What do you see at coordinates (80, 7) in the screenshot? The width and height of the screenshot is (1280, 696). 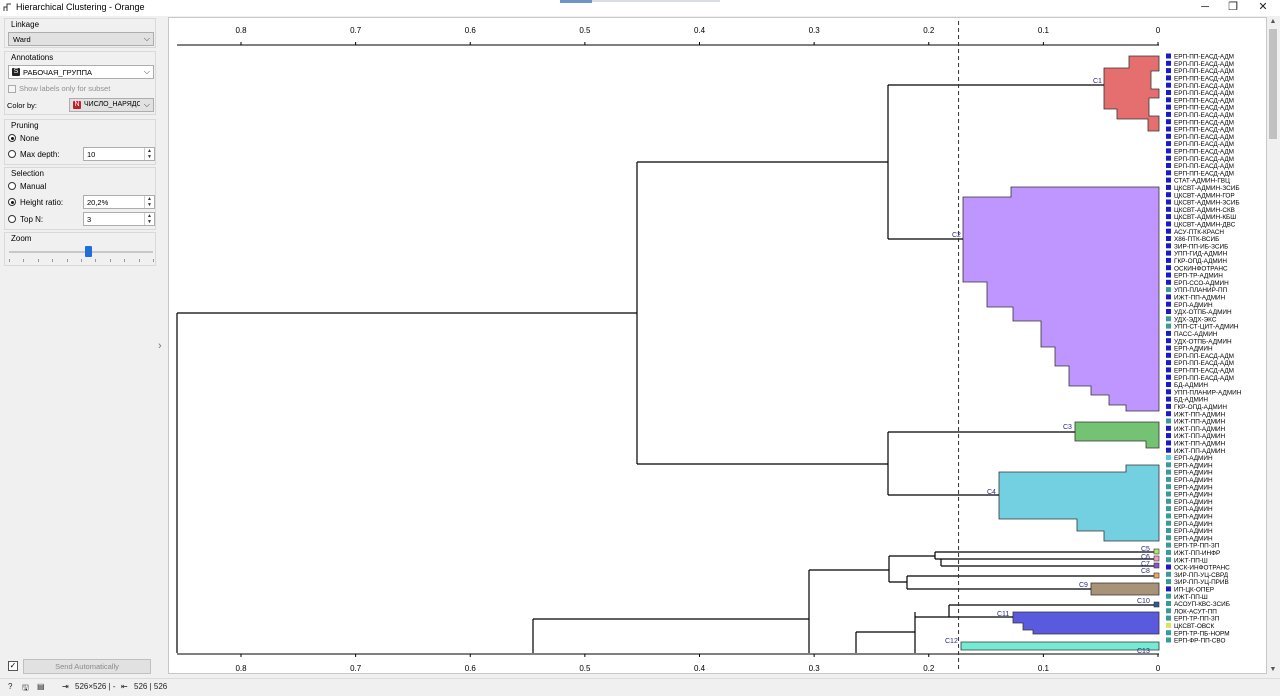 I see `window-title: Hierarchical Clustering - Orange` at bounding box center [80, 7].